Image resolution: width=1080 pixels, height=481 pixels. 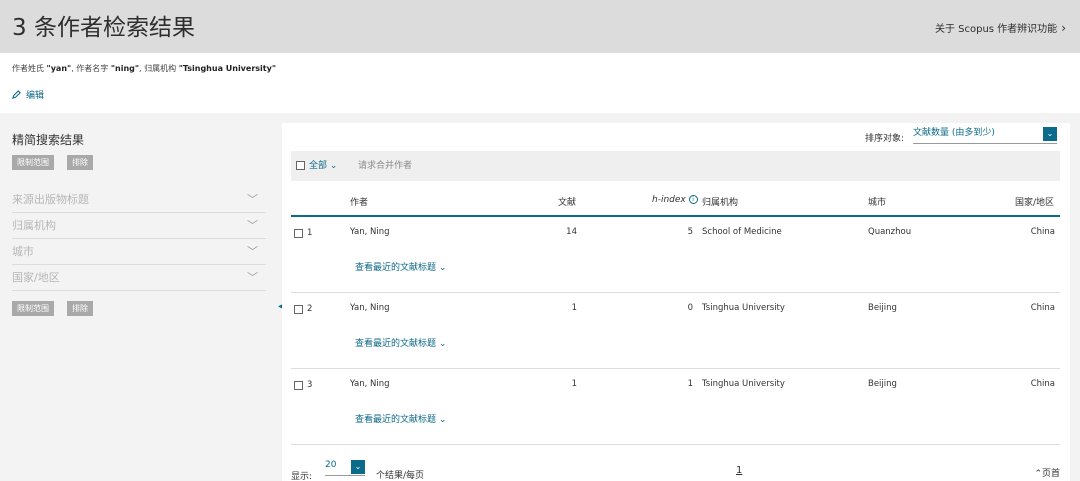 What do you see at coordinates (331, 465) in the screenshot?
I see `per-page-value: 20` at bounding box center [331, 465].